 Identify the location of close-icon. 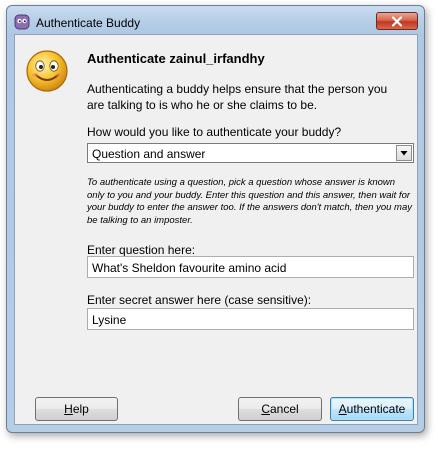
(397, 21).